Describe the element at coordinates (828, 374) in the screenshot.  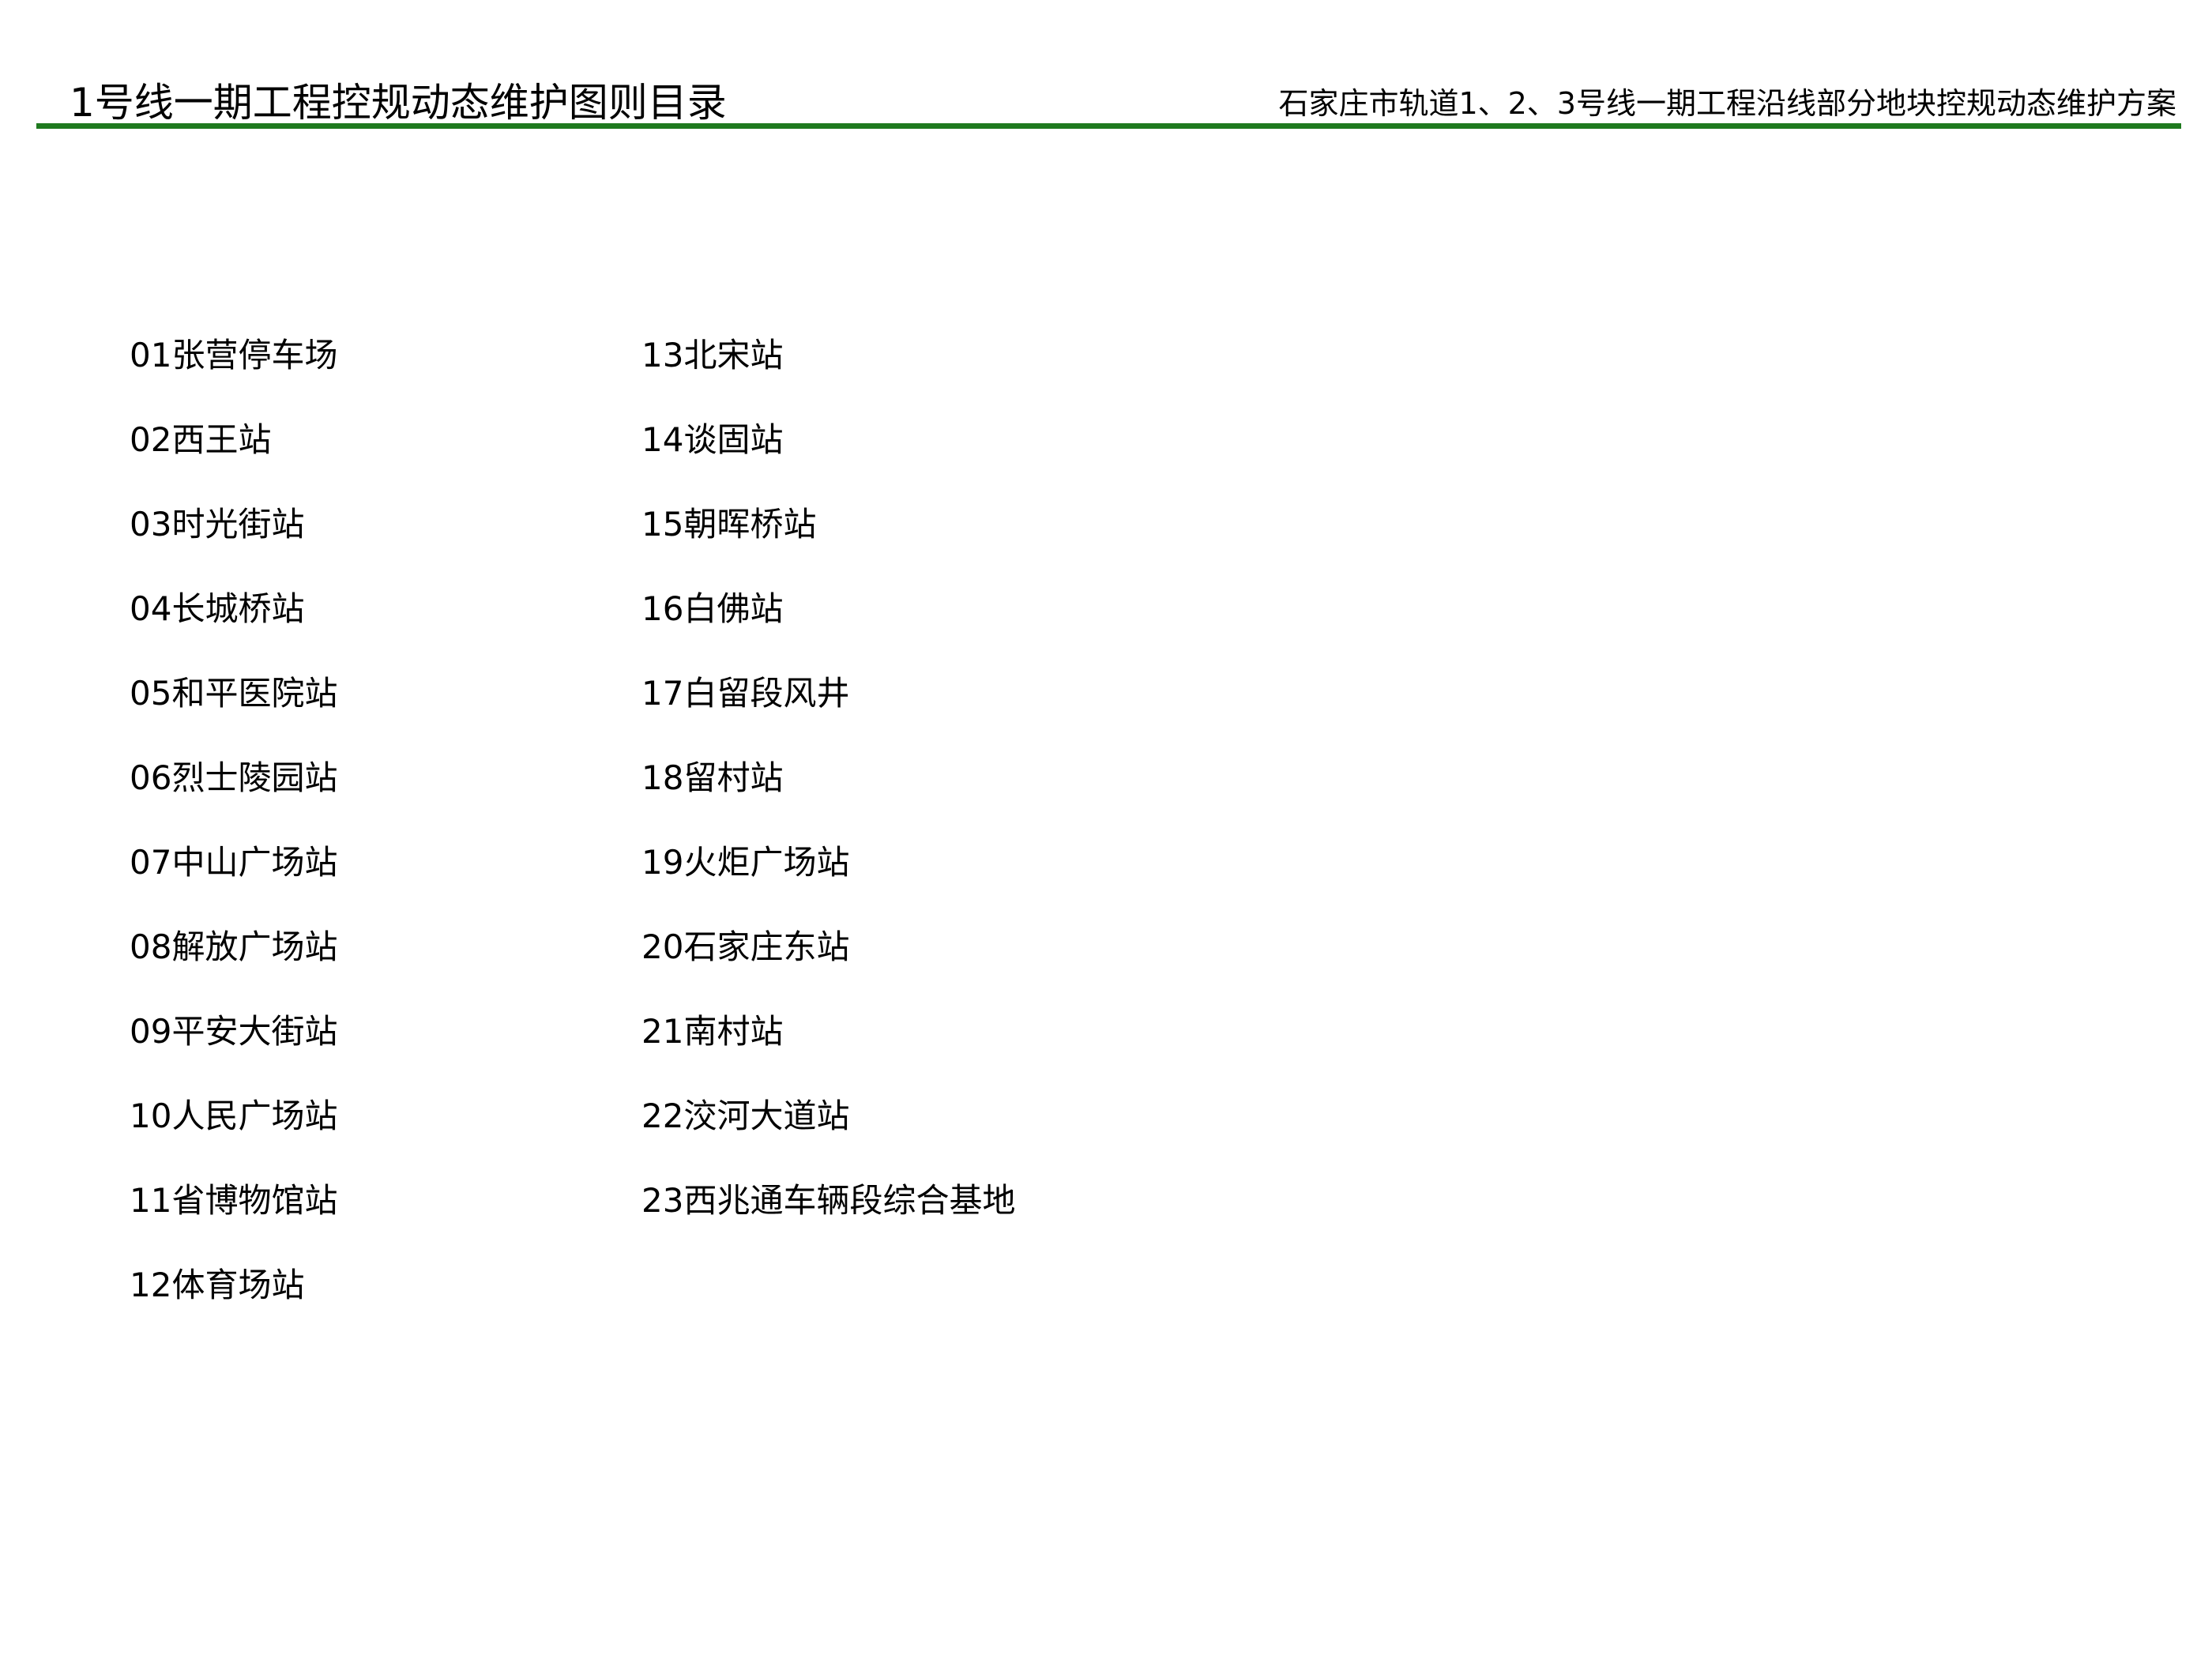
I see `toc-item: 13北宋站` at that location.